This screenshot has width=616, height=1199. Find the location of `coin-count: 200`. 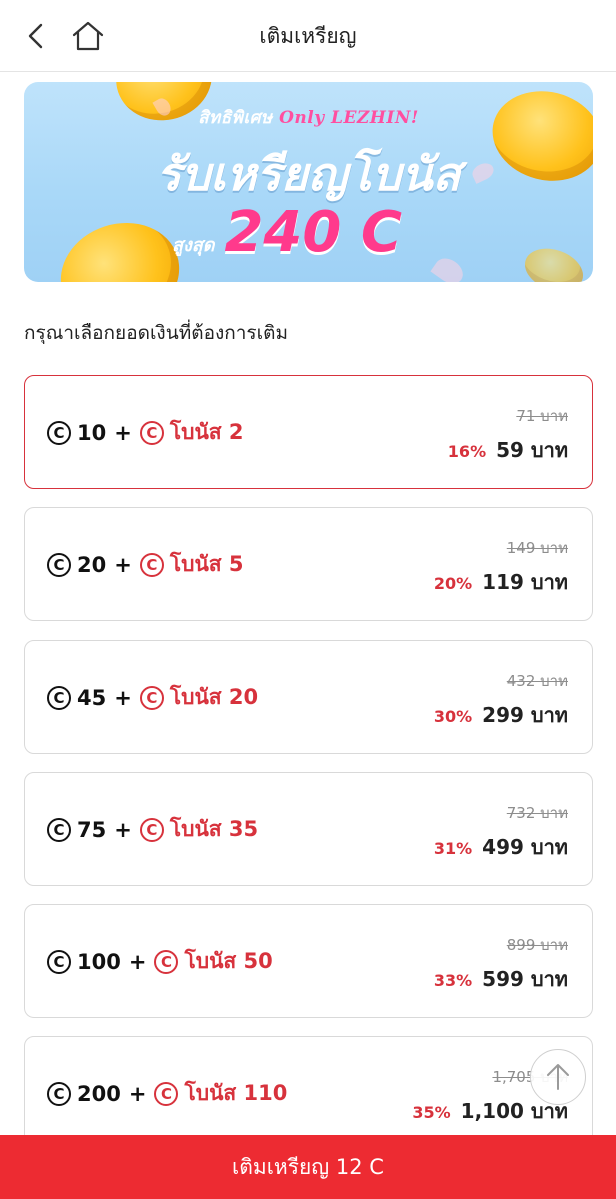

coin-count: 200 is located at coordinates (99, 1093).